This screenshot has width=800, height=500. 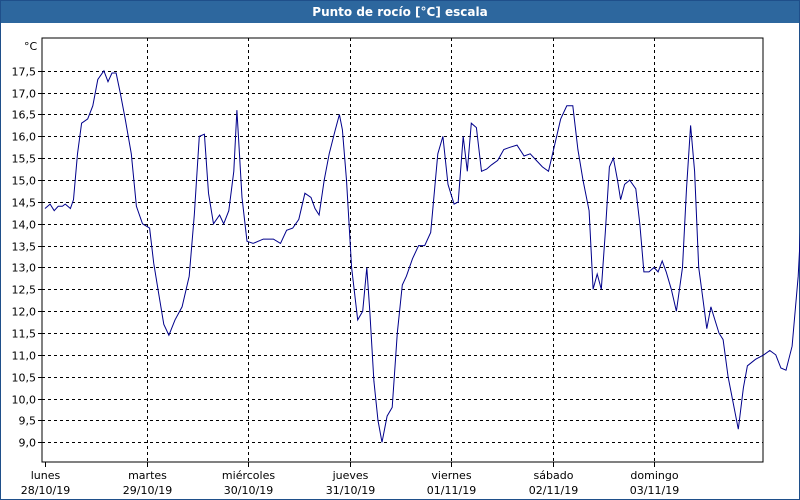 I want to click on y-tick-label: 15,0, so click(x=24, y=181).